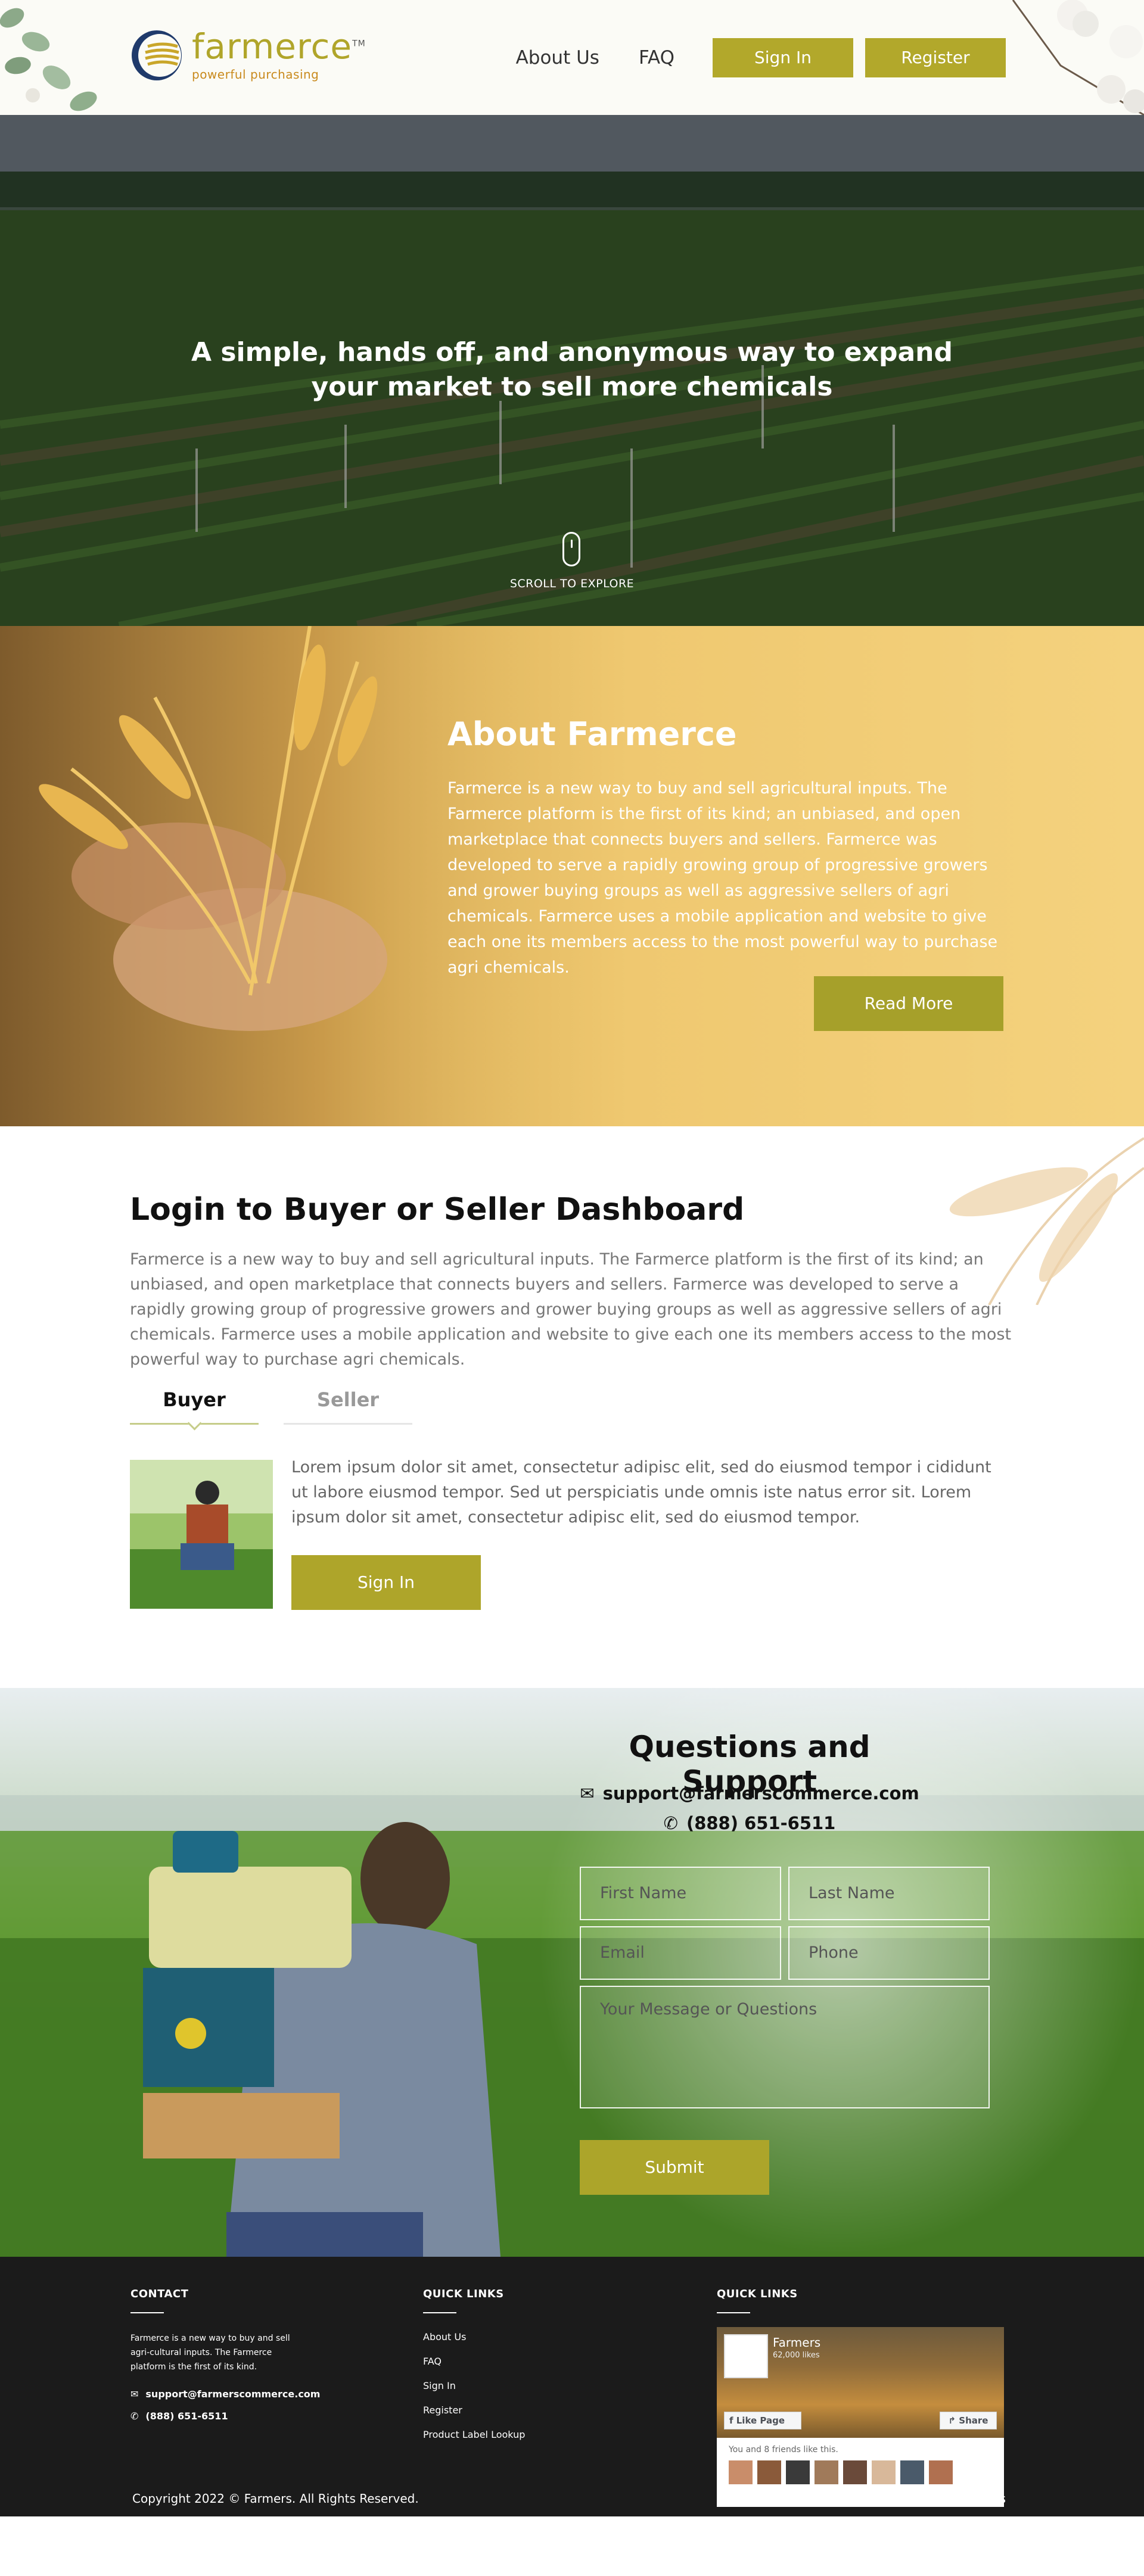 This screenshot has width=1144, height=2576. Describe the element at coordinates (463, 2294) in the screenshot. I see `footer-links-heading: QUICK LINKS` at that location.